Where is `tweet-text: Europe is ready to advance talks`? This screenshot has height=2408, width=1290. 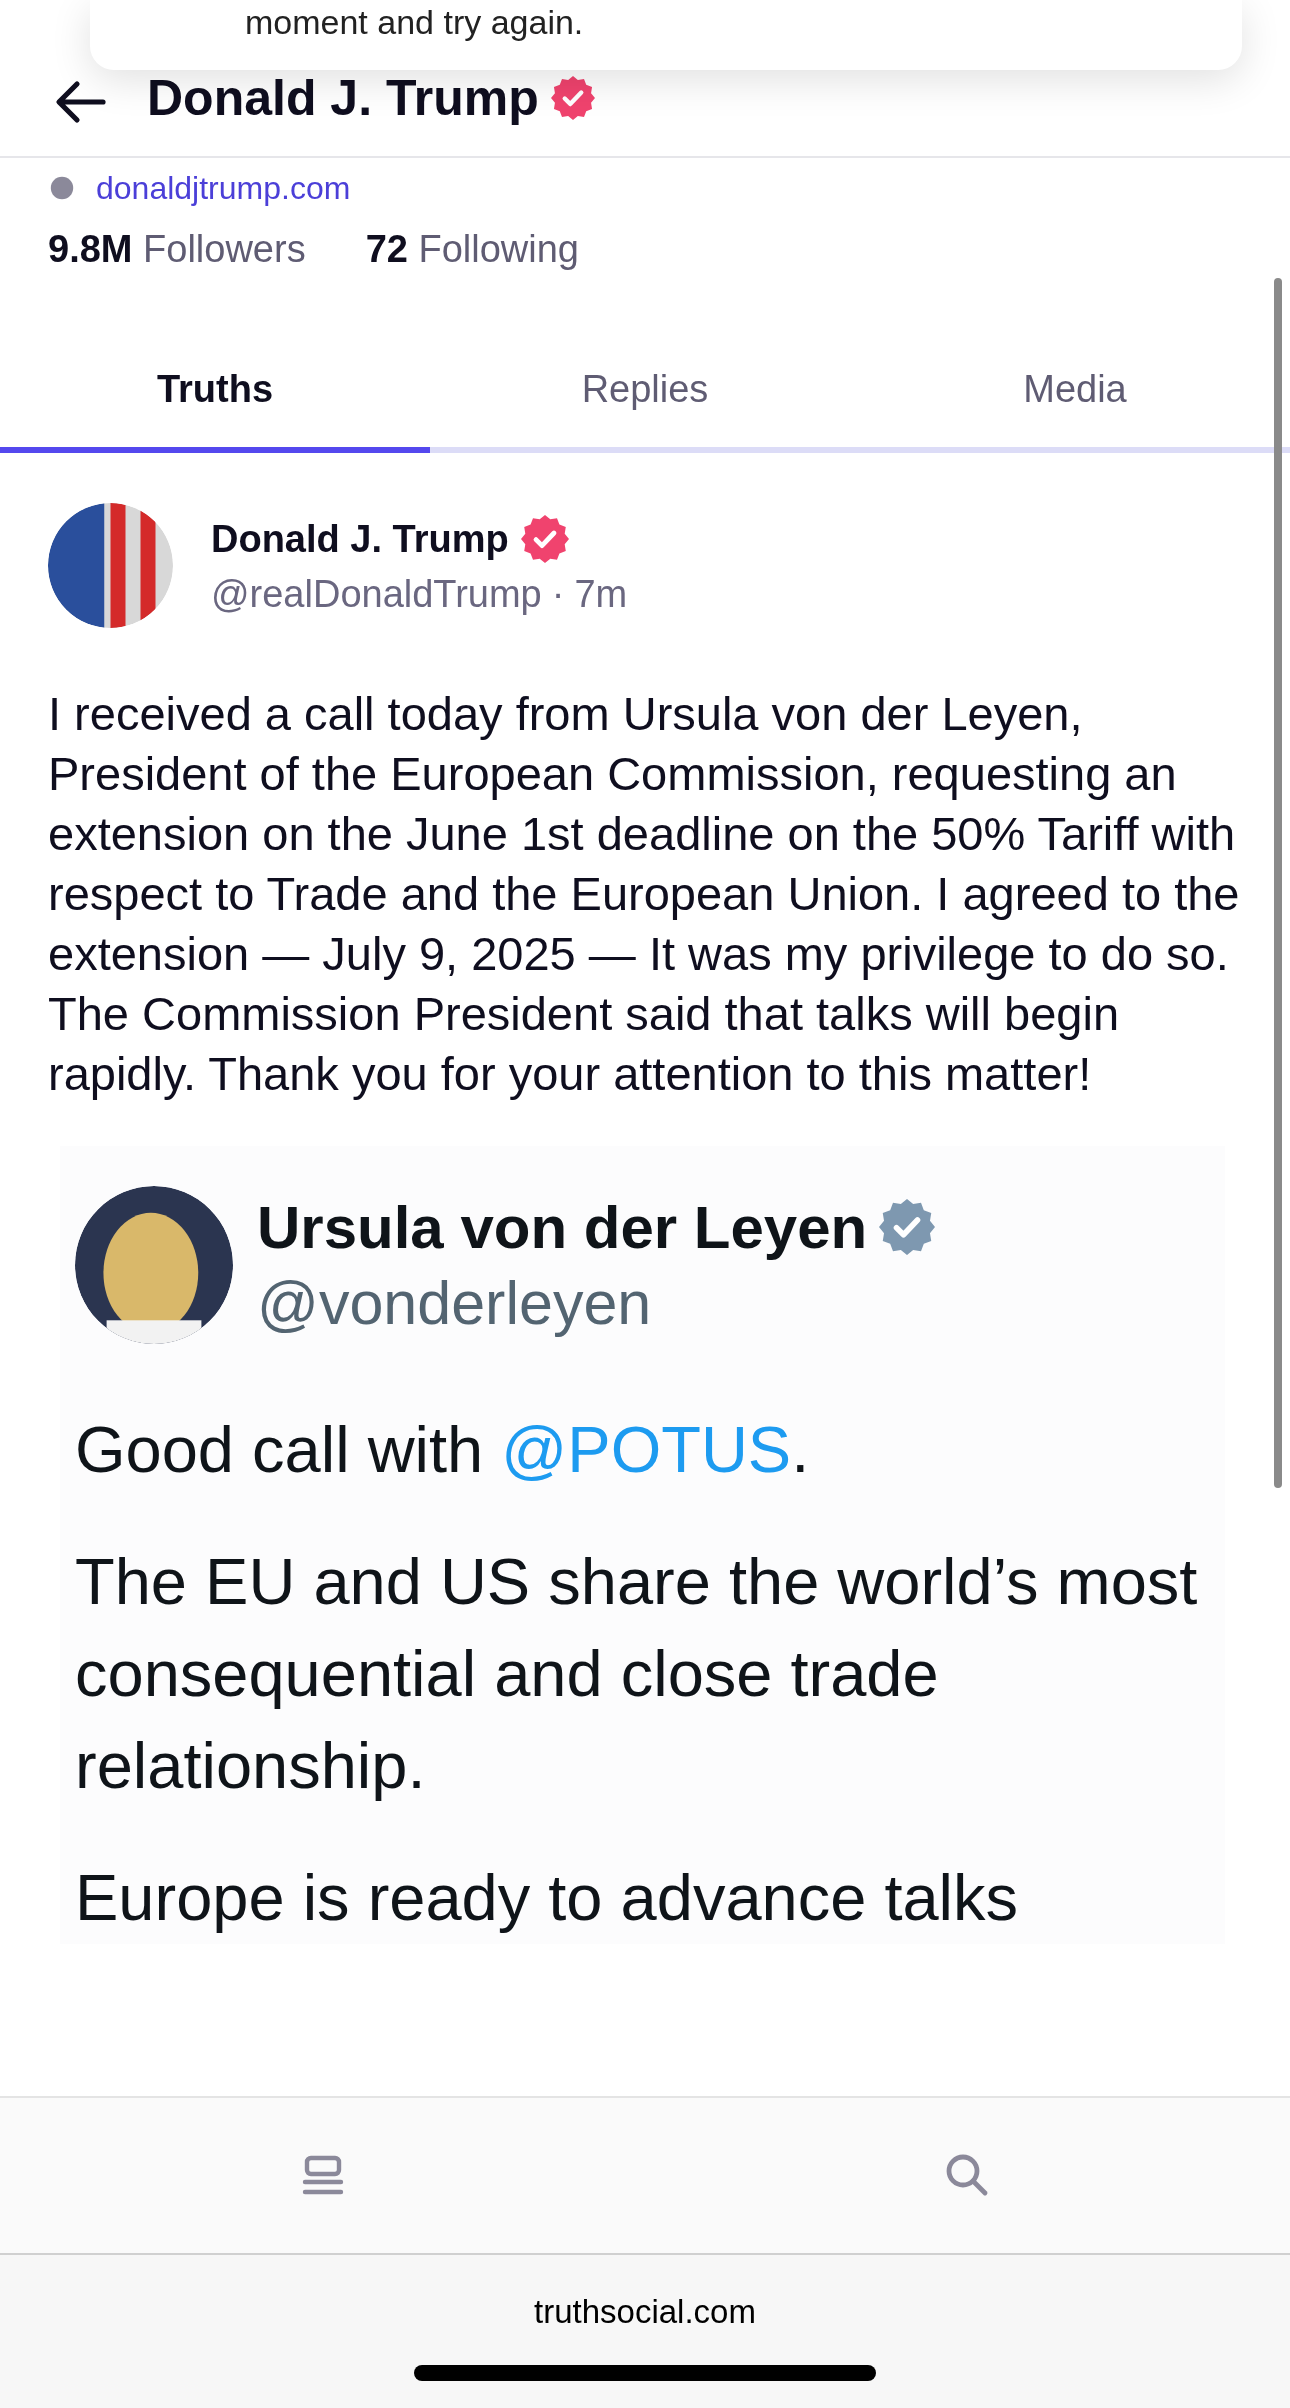
tweet-text: Europe is ready to advance talks is located at coordinates (547, 1898).